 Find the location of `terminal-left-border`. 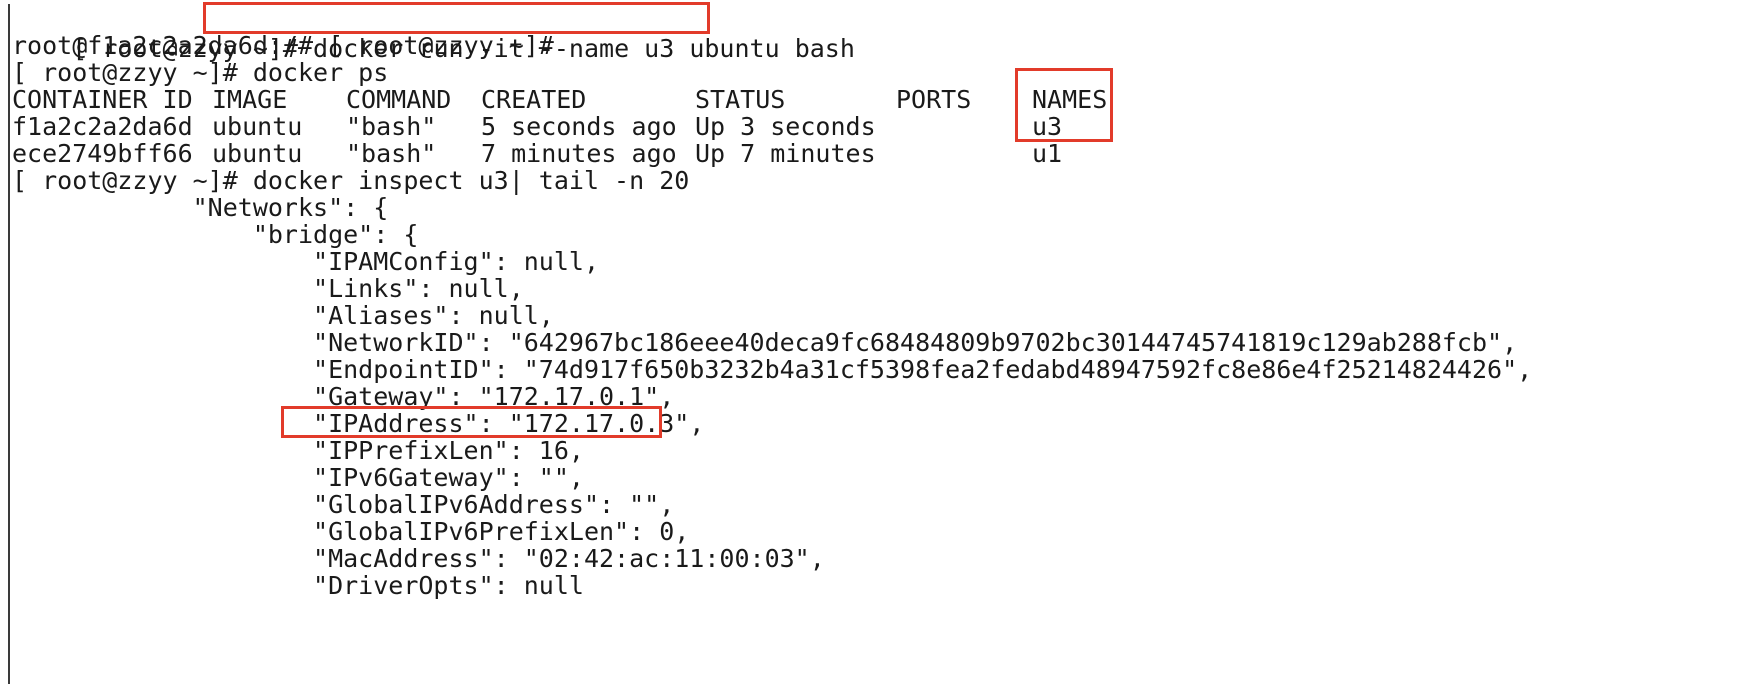

terminal-left-border is located at coordinates (9, 344).